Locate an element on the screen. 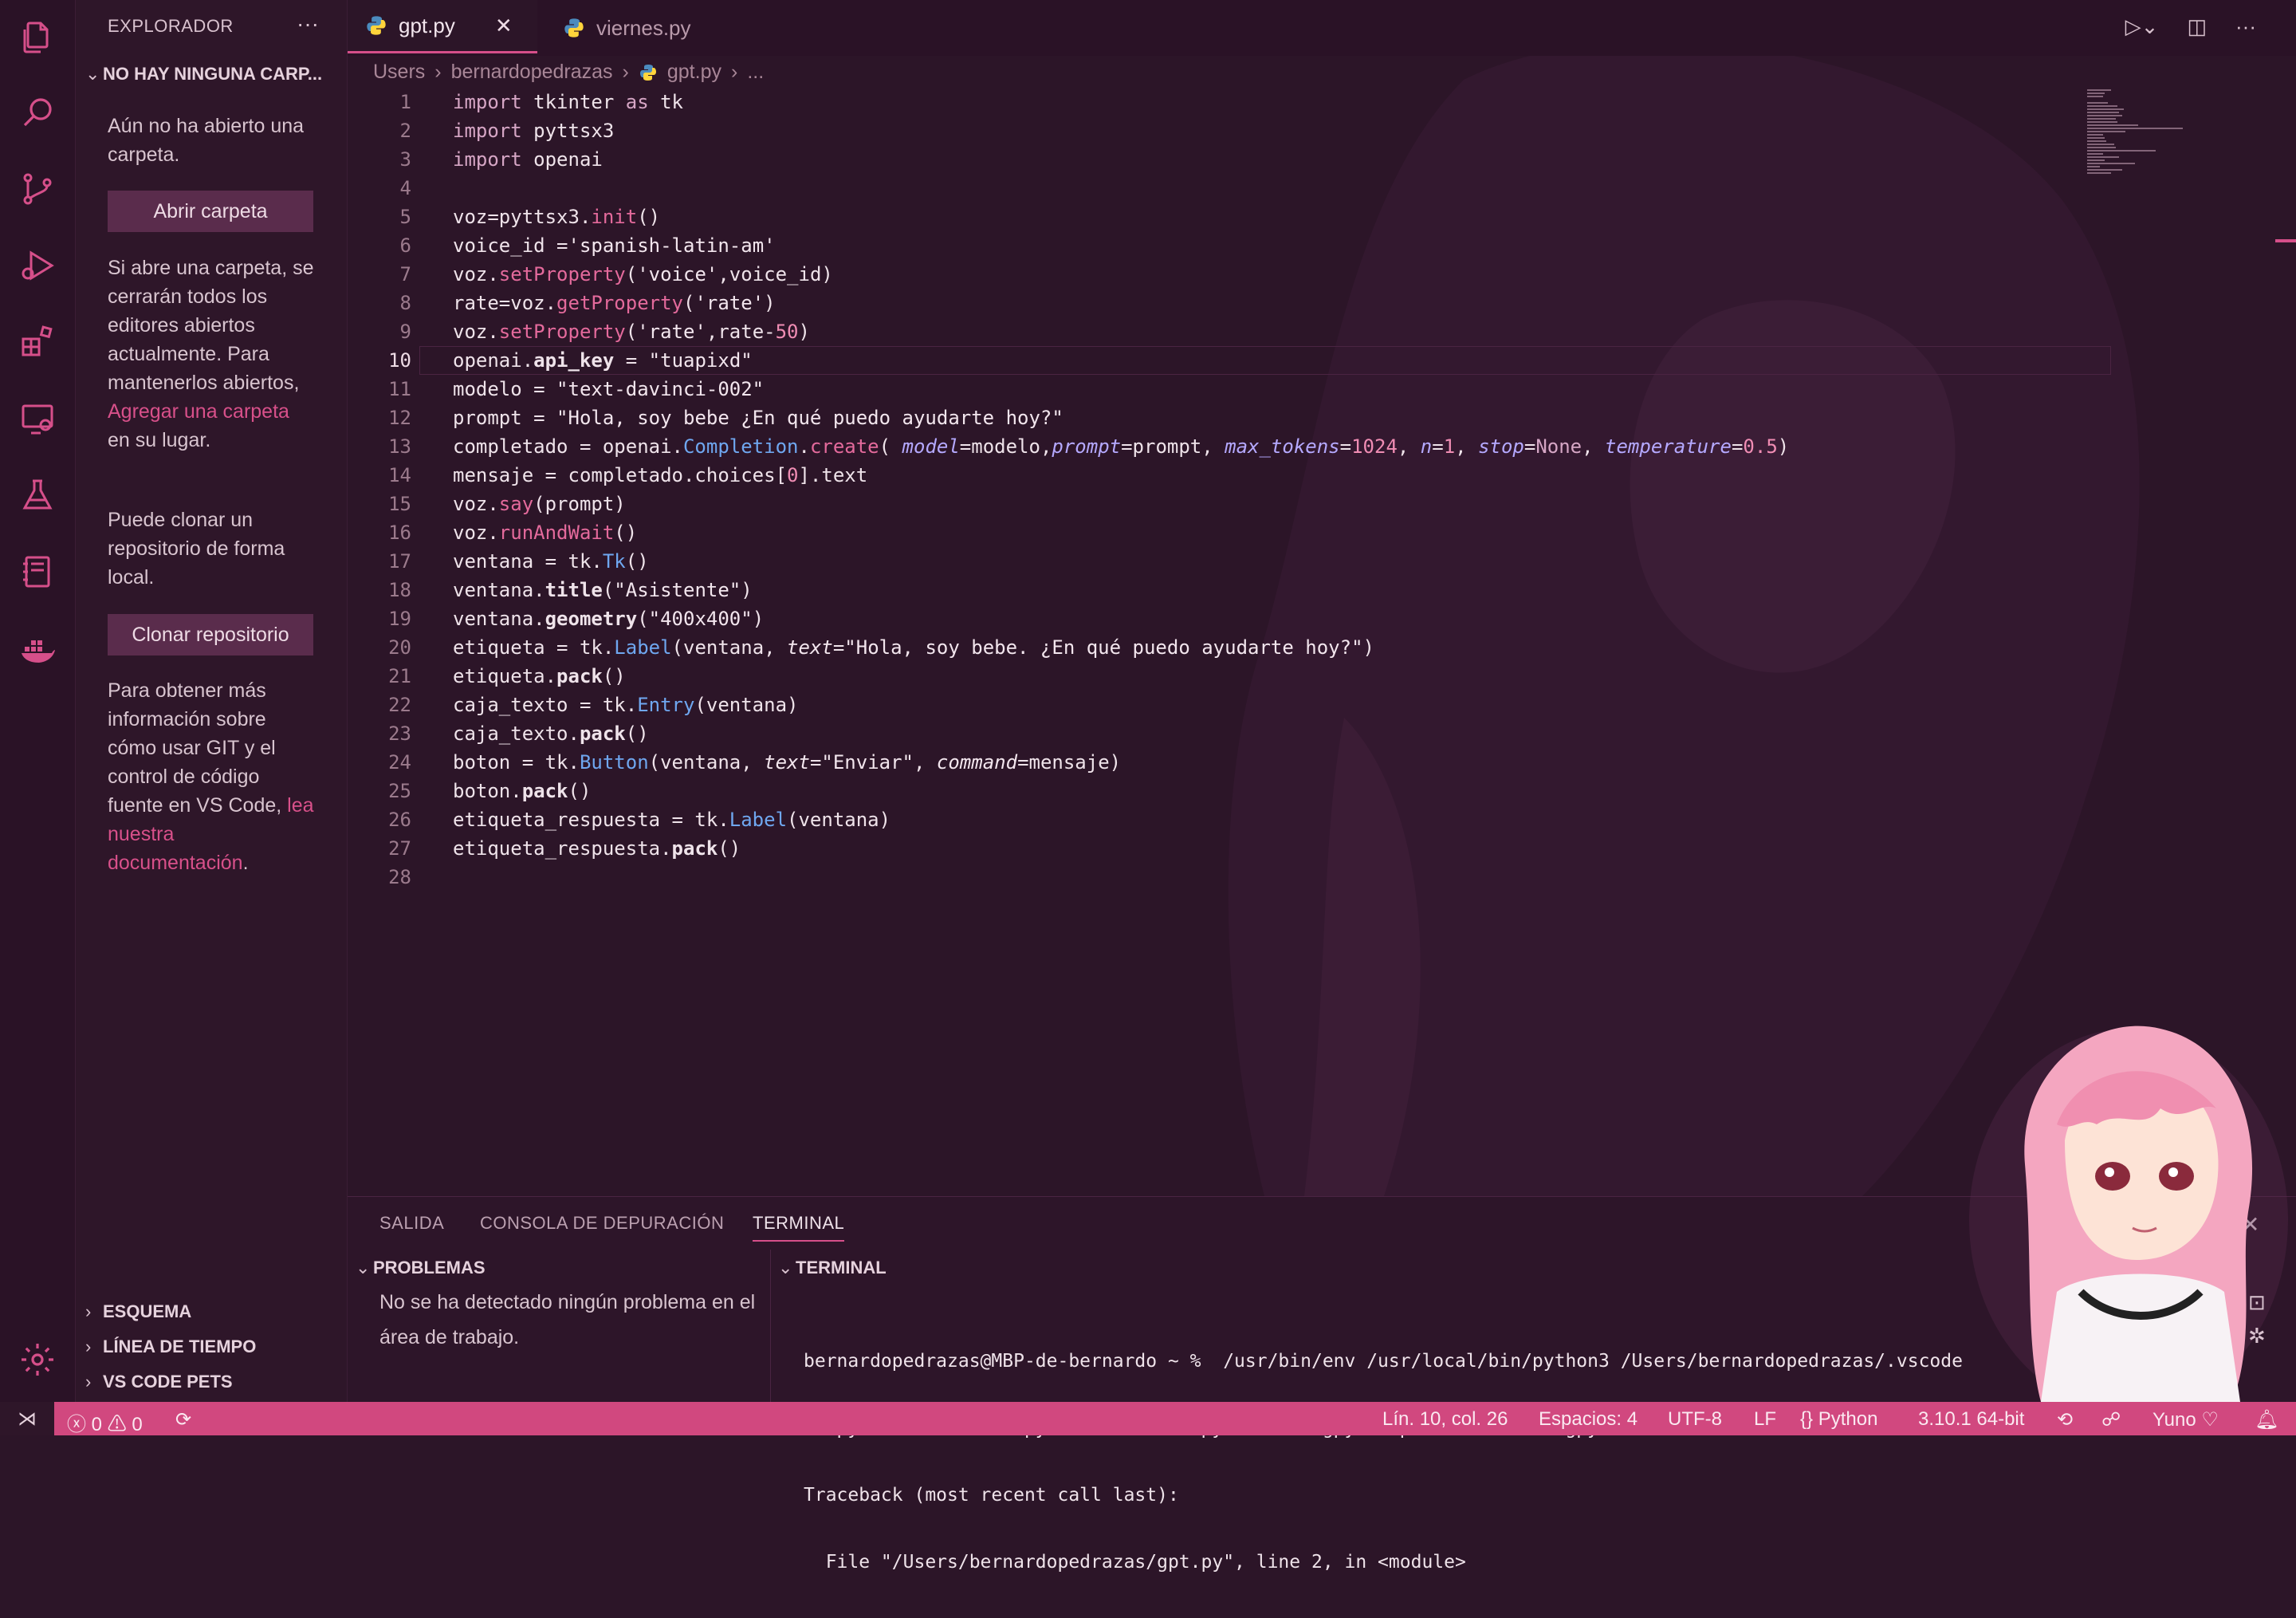 This screenshot has width=2296, height=1618. line-number: 17 is located at coordinates (399, 561).